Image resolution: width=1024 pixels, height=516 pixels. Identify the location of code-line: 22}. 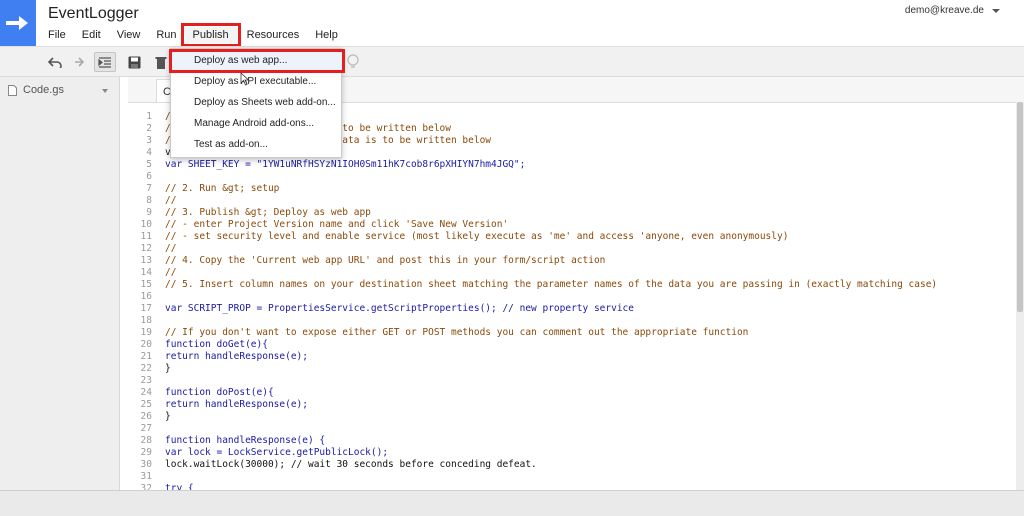
(572, 369).